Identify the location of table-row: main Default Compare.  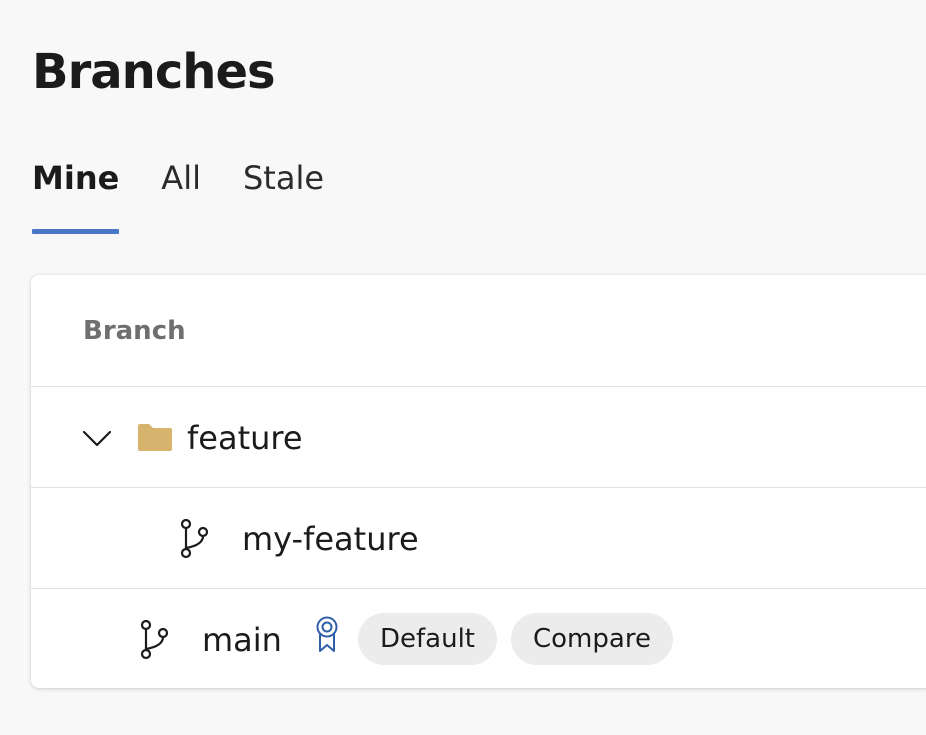
(478, 638).